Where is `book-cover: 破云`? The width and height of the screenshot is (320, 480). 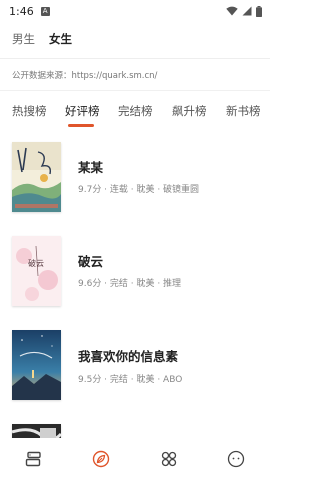
book-cover: 破云 is located at coordinates (36, 271).